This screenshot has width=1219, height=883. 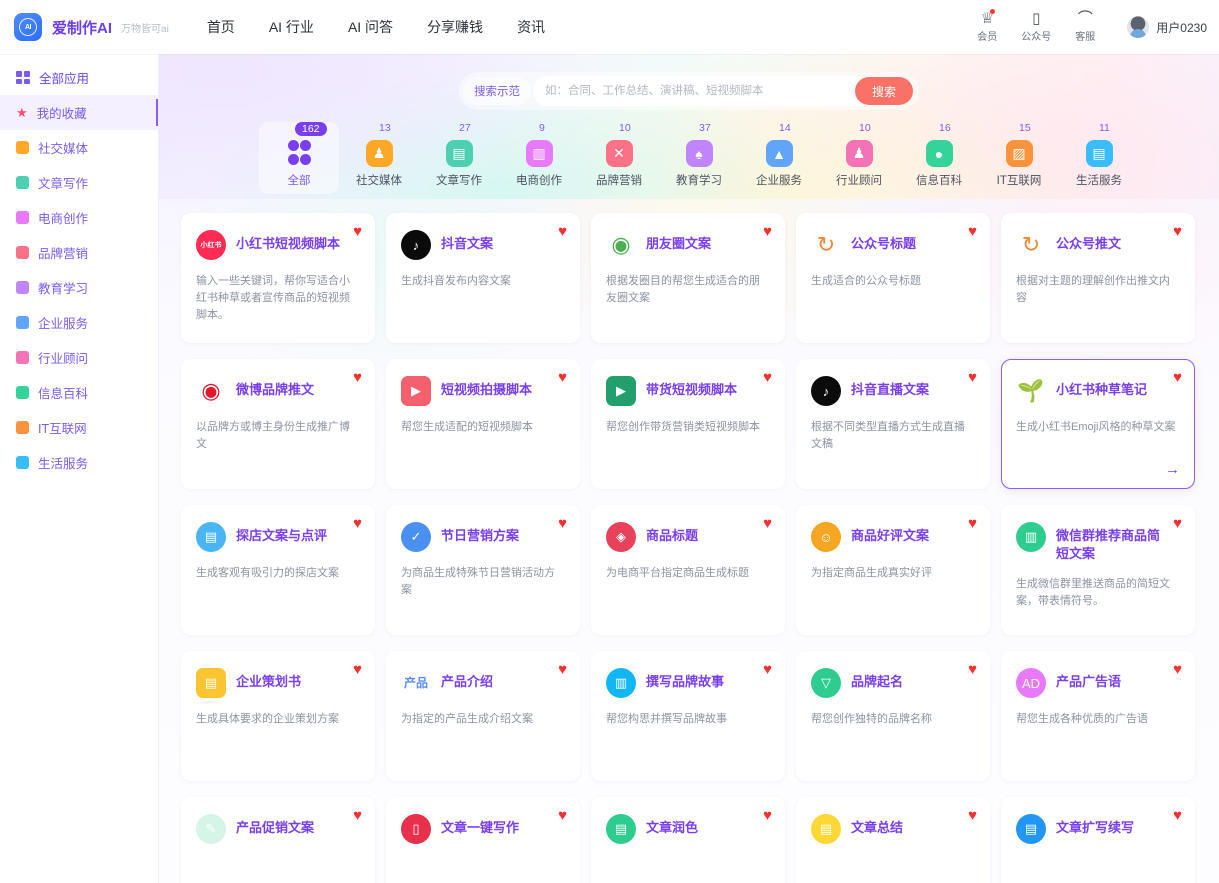 I want to click on sidebar-item-2: 社交媒体, so click(x=79, y=147).